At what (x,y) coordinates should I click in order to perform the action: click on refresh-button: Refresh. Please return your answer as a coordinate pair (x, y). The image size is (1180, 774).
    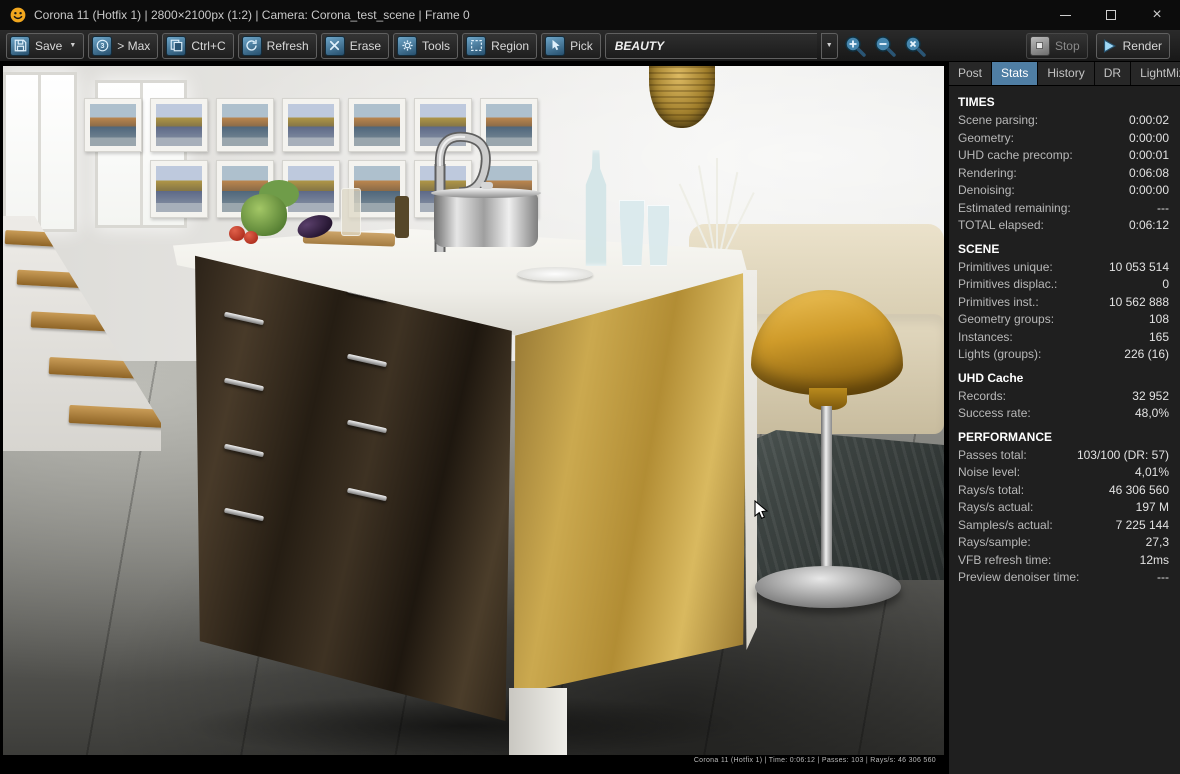
    Looking at the image, I should click on (277, 45).